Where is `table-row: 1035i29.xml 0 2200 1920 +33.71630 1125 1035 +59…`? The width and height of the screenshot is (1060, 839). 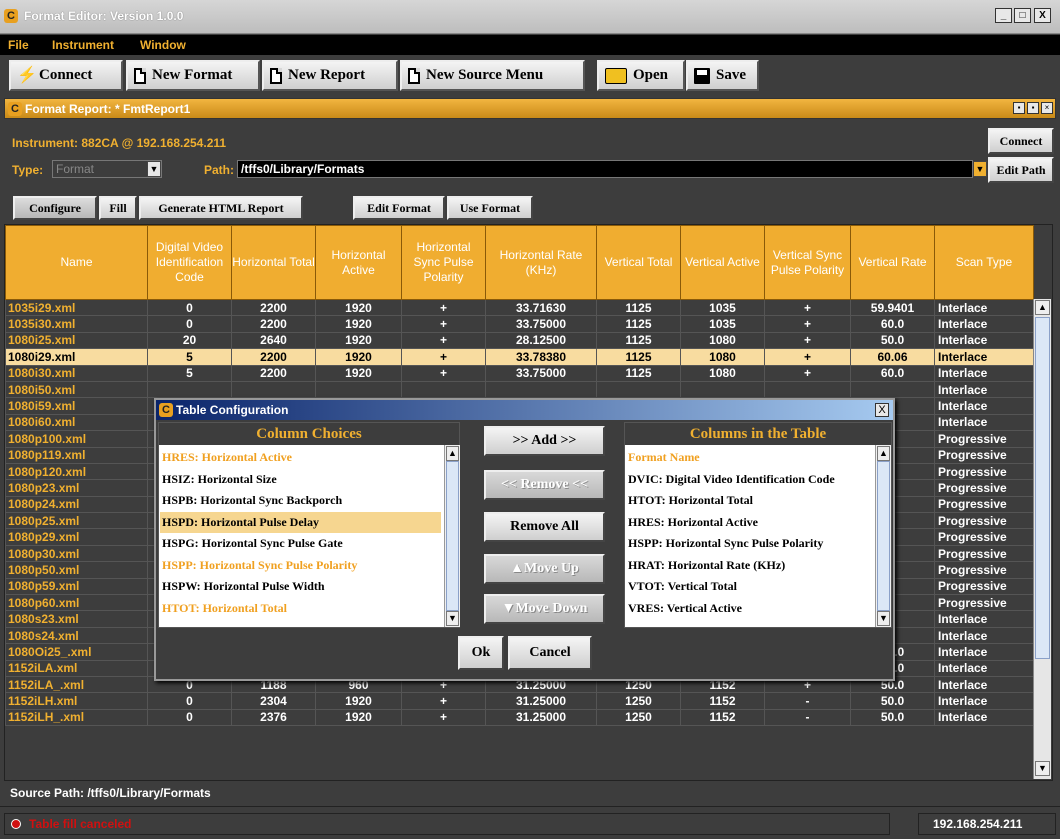
table-row: 1035i29.xml 0 2200 1920 +33.71630 1125 1035 +59… is located at coordinates (519, 307).